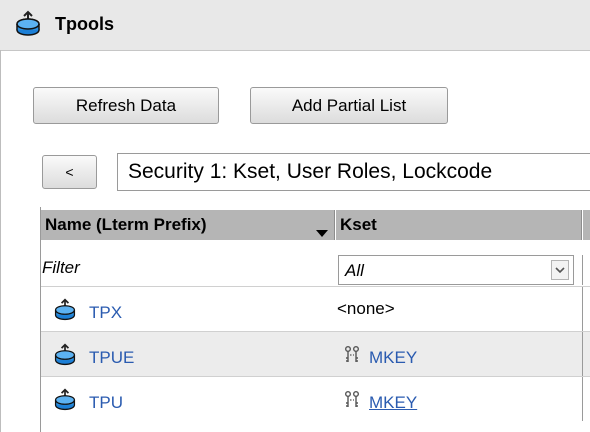 The height and width of the screenshot is (432, 590). What do you see at coordinates (111, 358) in the screenshot?
I see `row-name-link: TPUE` at bounding box center [111, 358].